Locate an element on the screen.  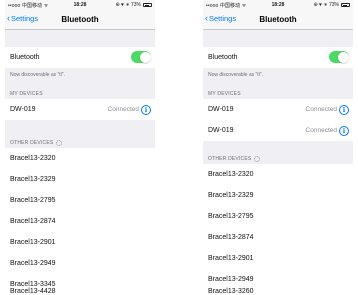
other-device-row: Bracel13-2949 is located at coordinates (80, 263).